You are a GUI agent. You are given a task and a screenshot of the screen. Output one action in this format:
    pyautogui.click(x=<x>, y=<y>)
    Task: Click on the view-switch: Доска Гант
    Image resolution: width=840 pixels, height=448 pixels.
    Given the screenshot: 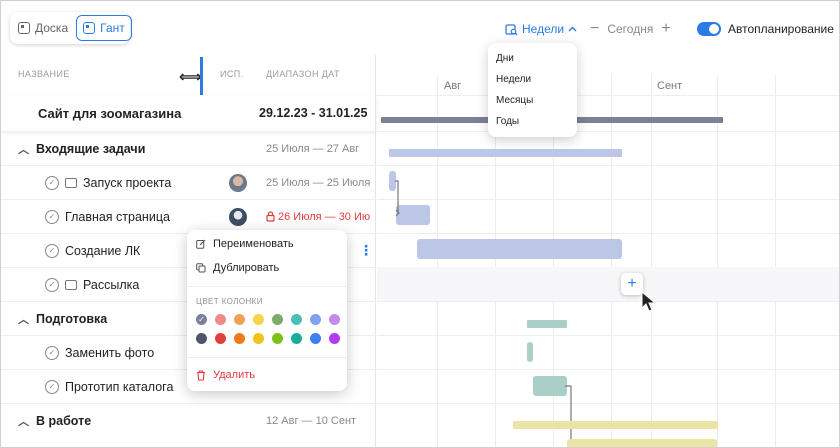 What is the action you would take?
    pyautogui.click(x=71, y=28)
    